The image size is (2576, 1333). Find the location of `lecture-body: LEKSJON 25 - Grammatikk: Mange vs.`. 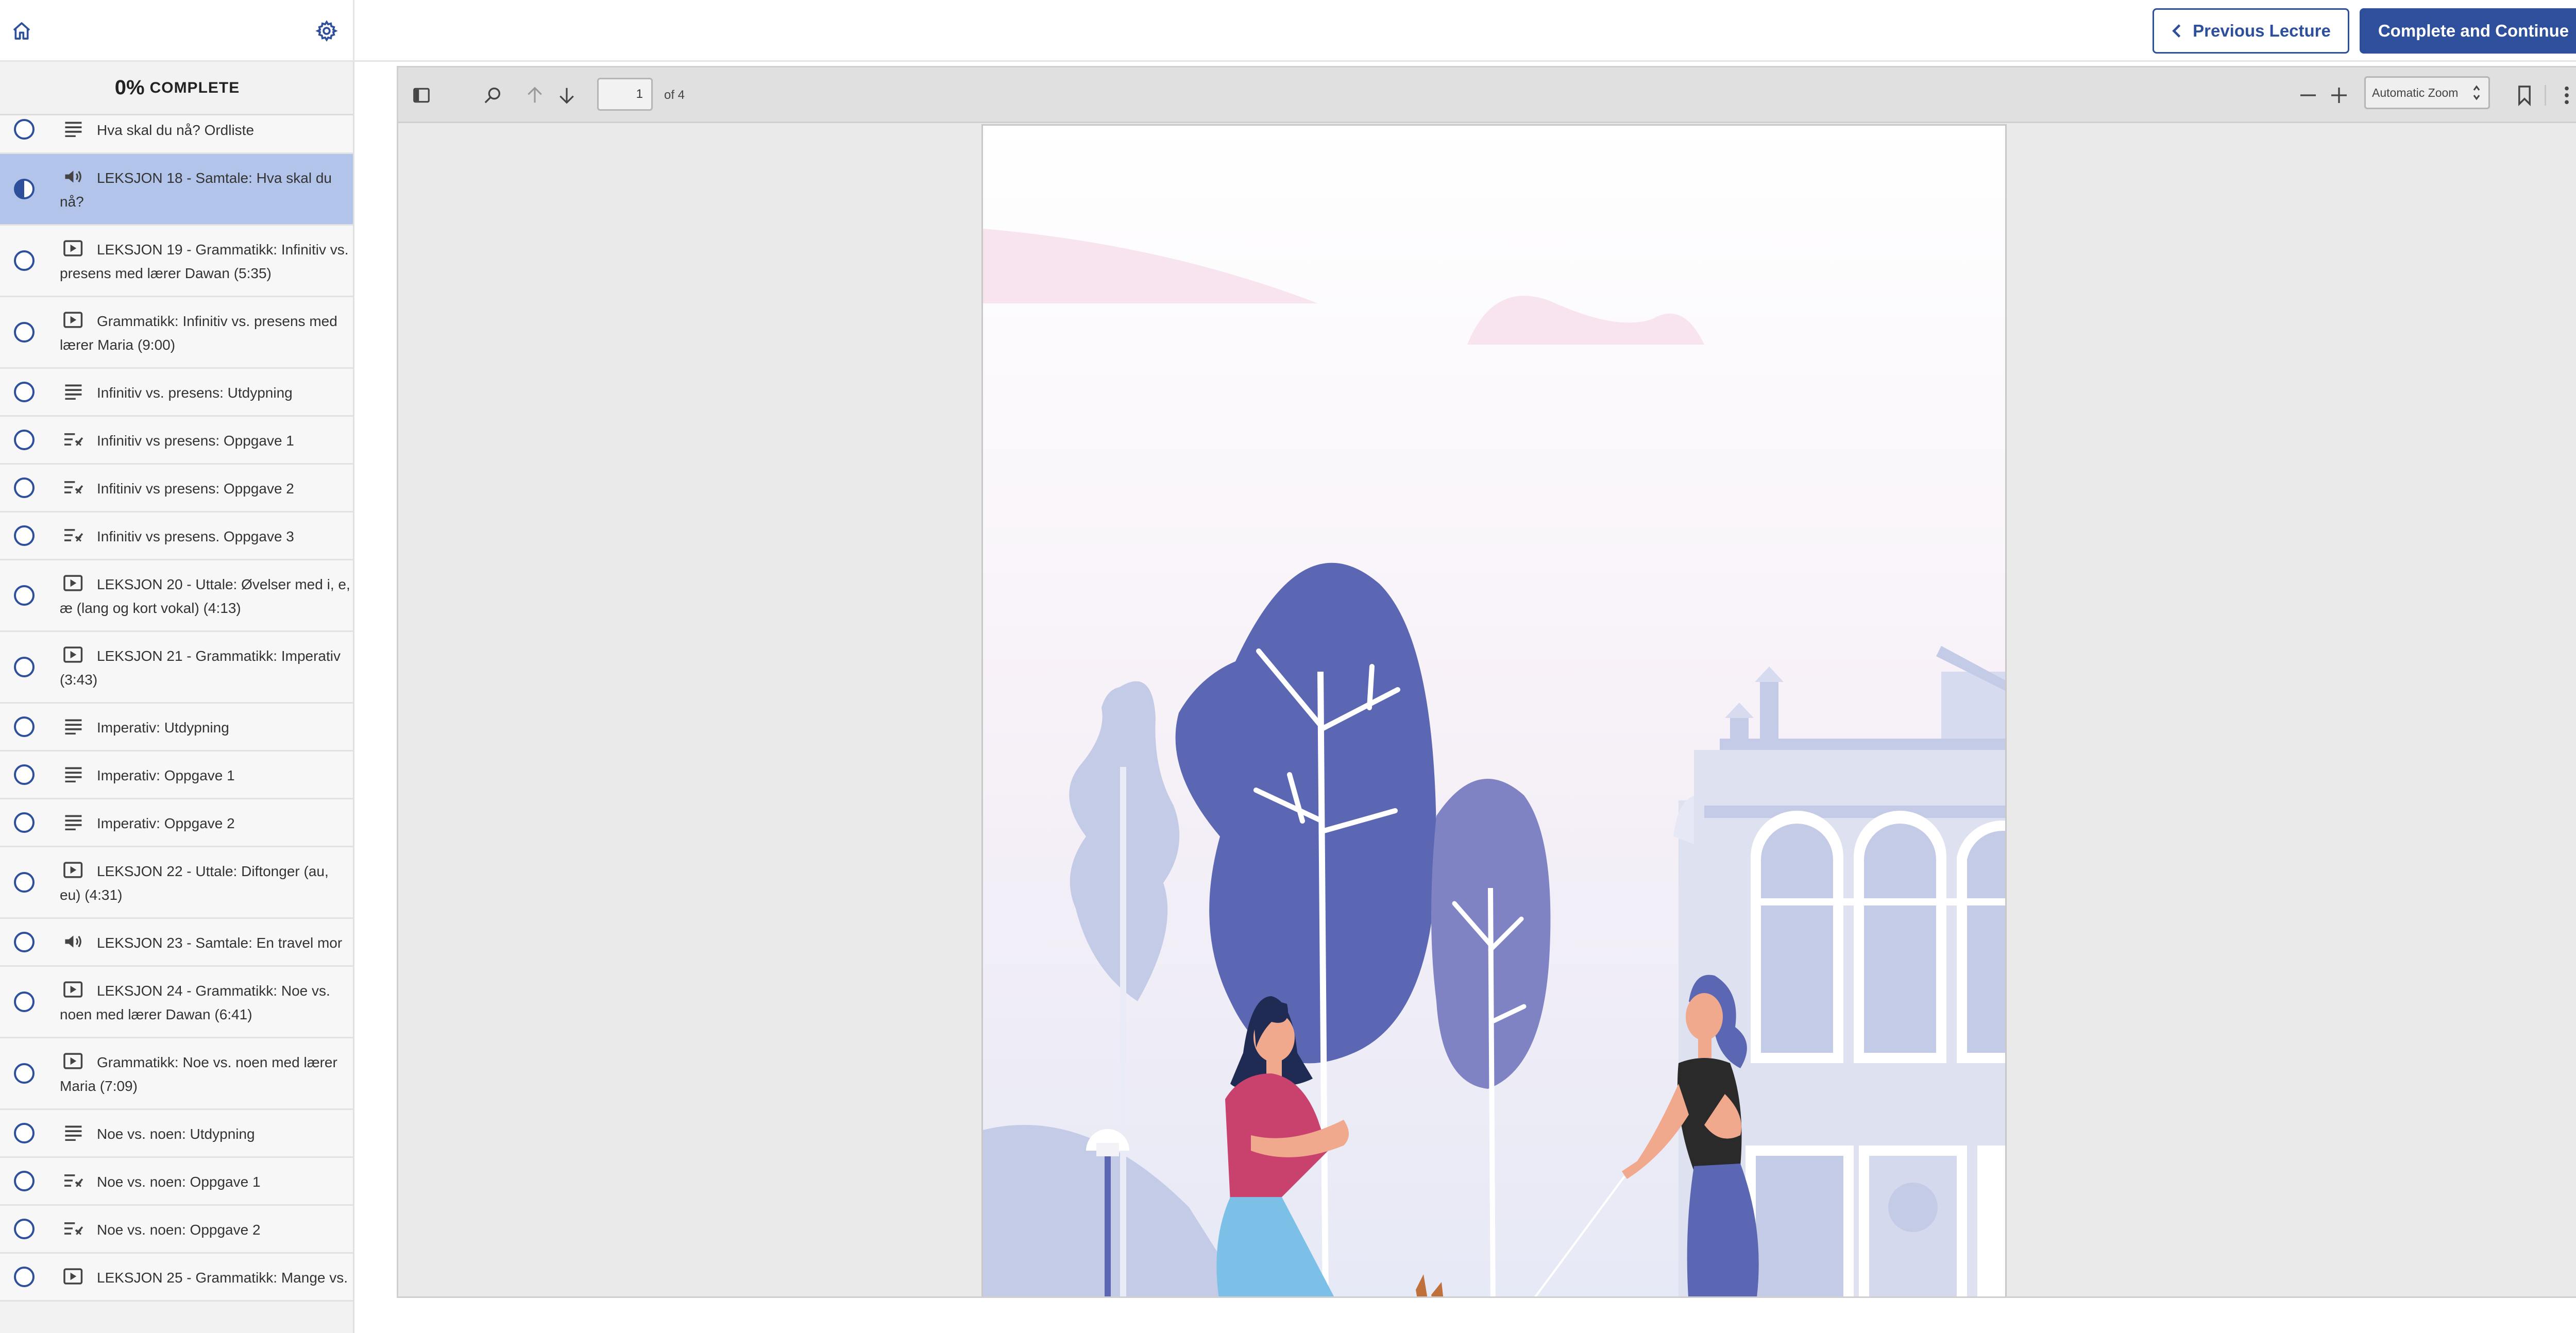

lecture-body: LEKSJON 25 - Grammatikk: Mange vs. is located at coordinates (200, 1277).